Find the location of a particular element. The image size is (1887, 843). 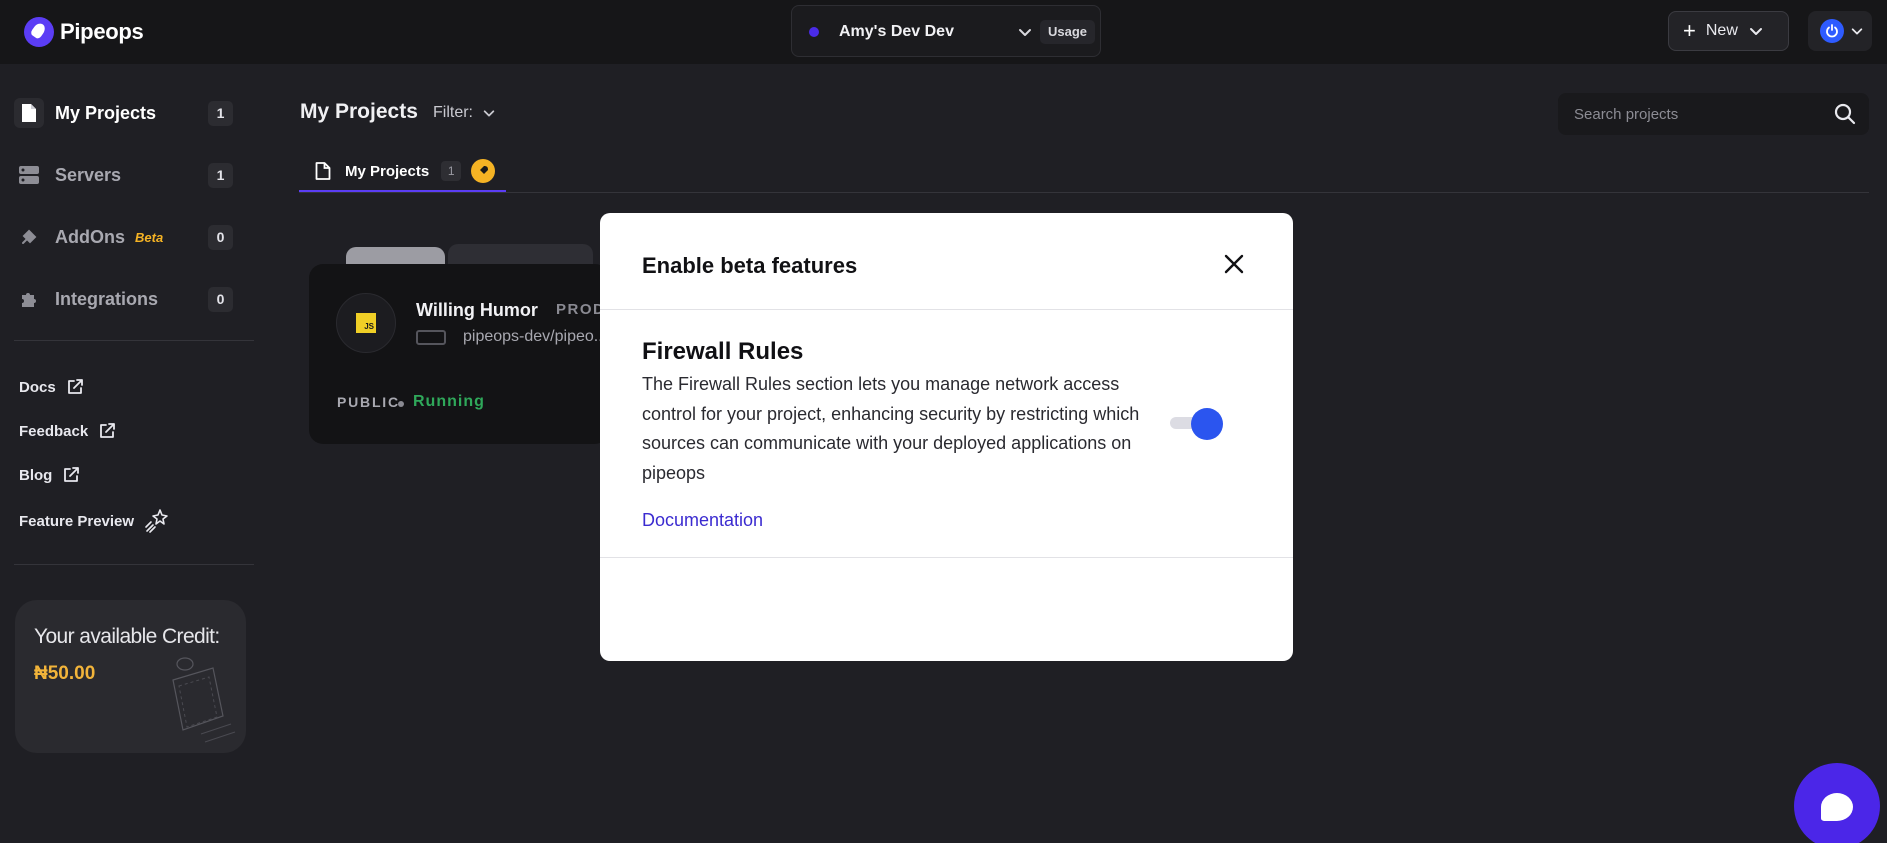

top-bar: Pipeops Amy's Dev Dev Usage + New is located at coordinates (943, 32).